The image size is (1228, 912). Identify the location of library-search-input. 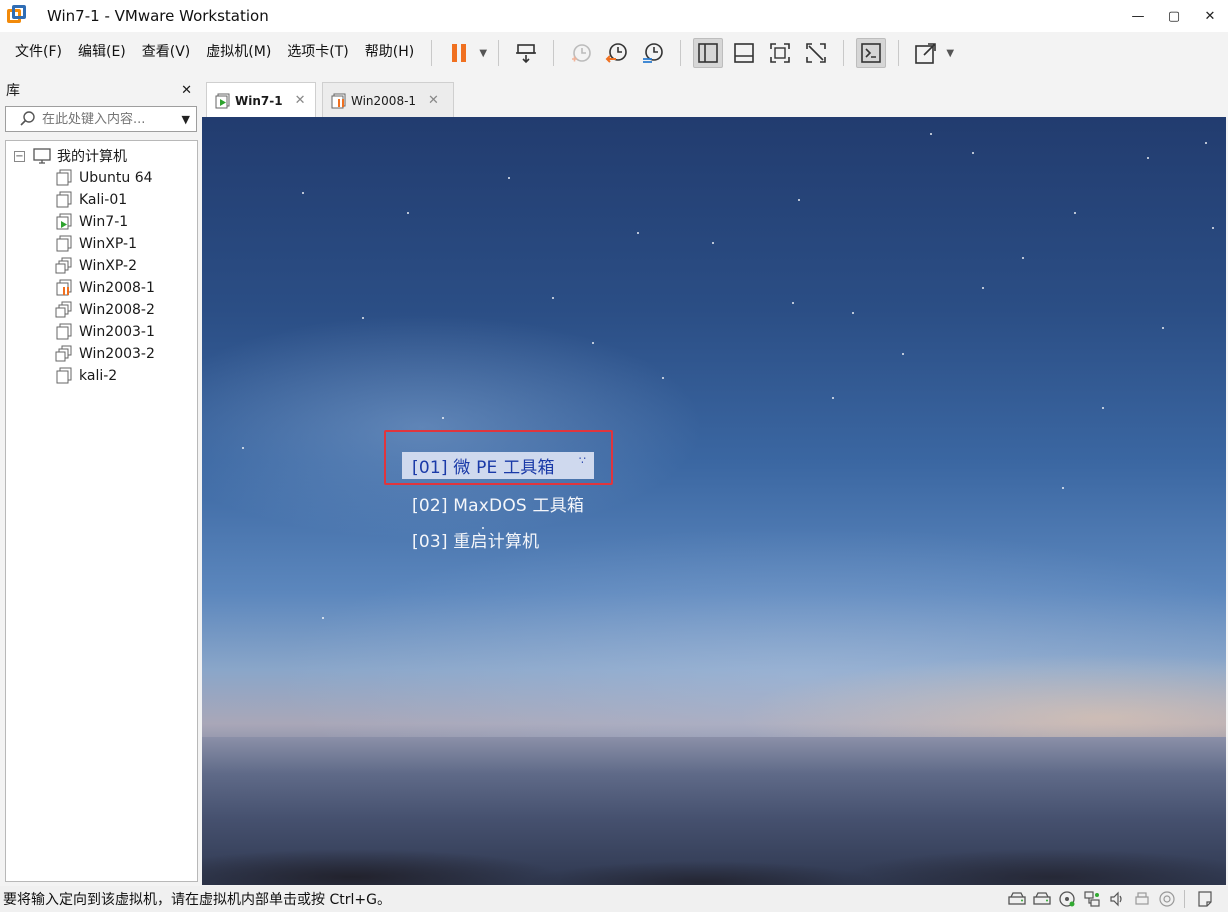
(112, 119).